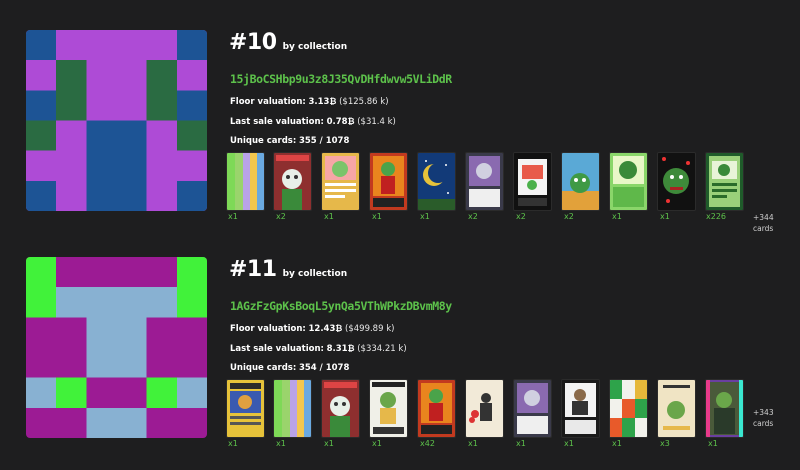  What do you see at coordinates (324, 368) in the screenshot?
I see `unique-cards-count: 354 / 1078` at bounding box center [324, 368].